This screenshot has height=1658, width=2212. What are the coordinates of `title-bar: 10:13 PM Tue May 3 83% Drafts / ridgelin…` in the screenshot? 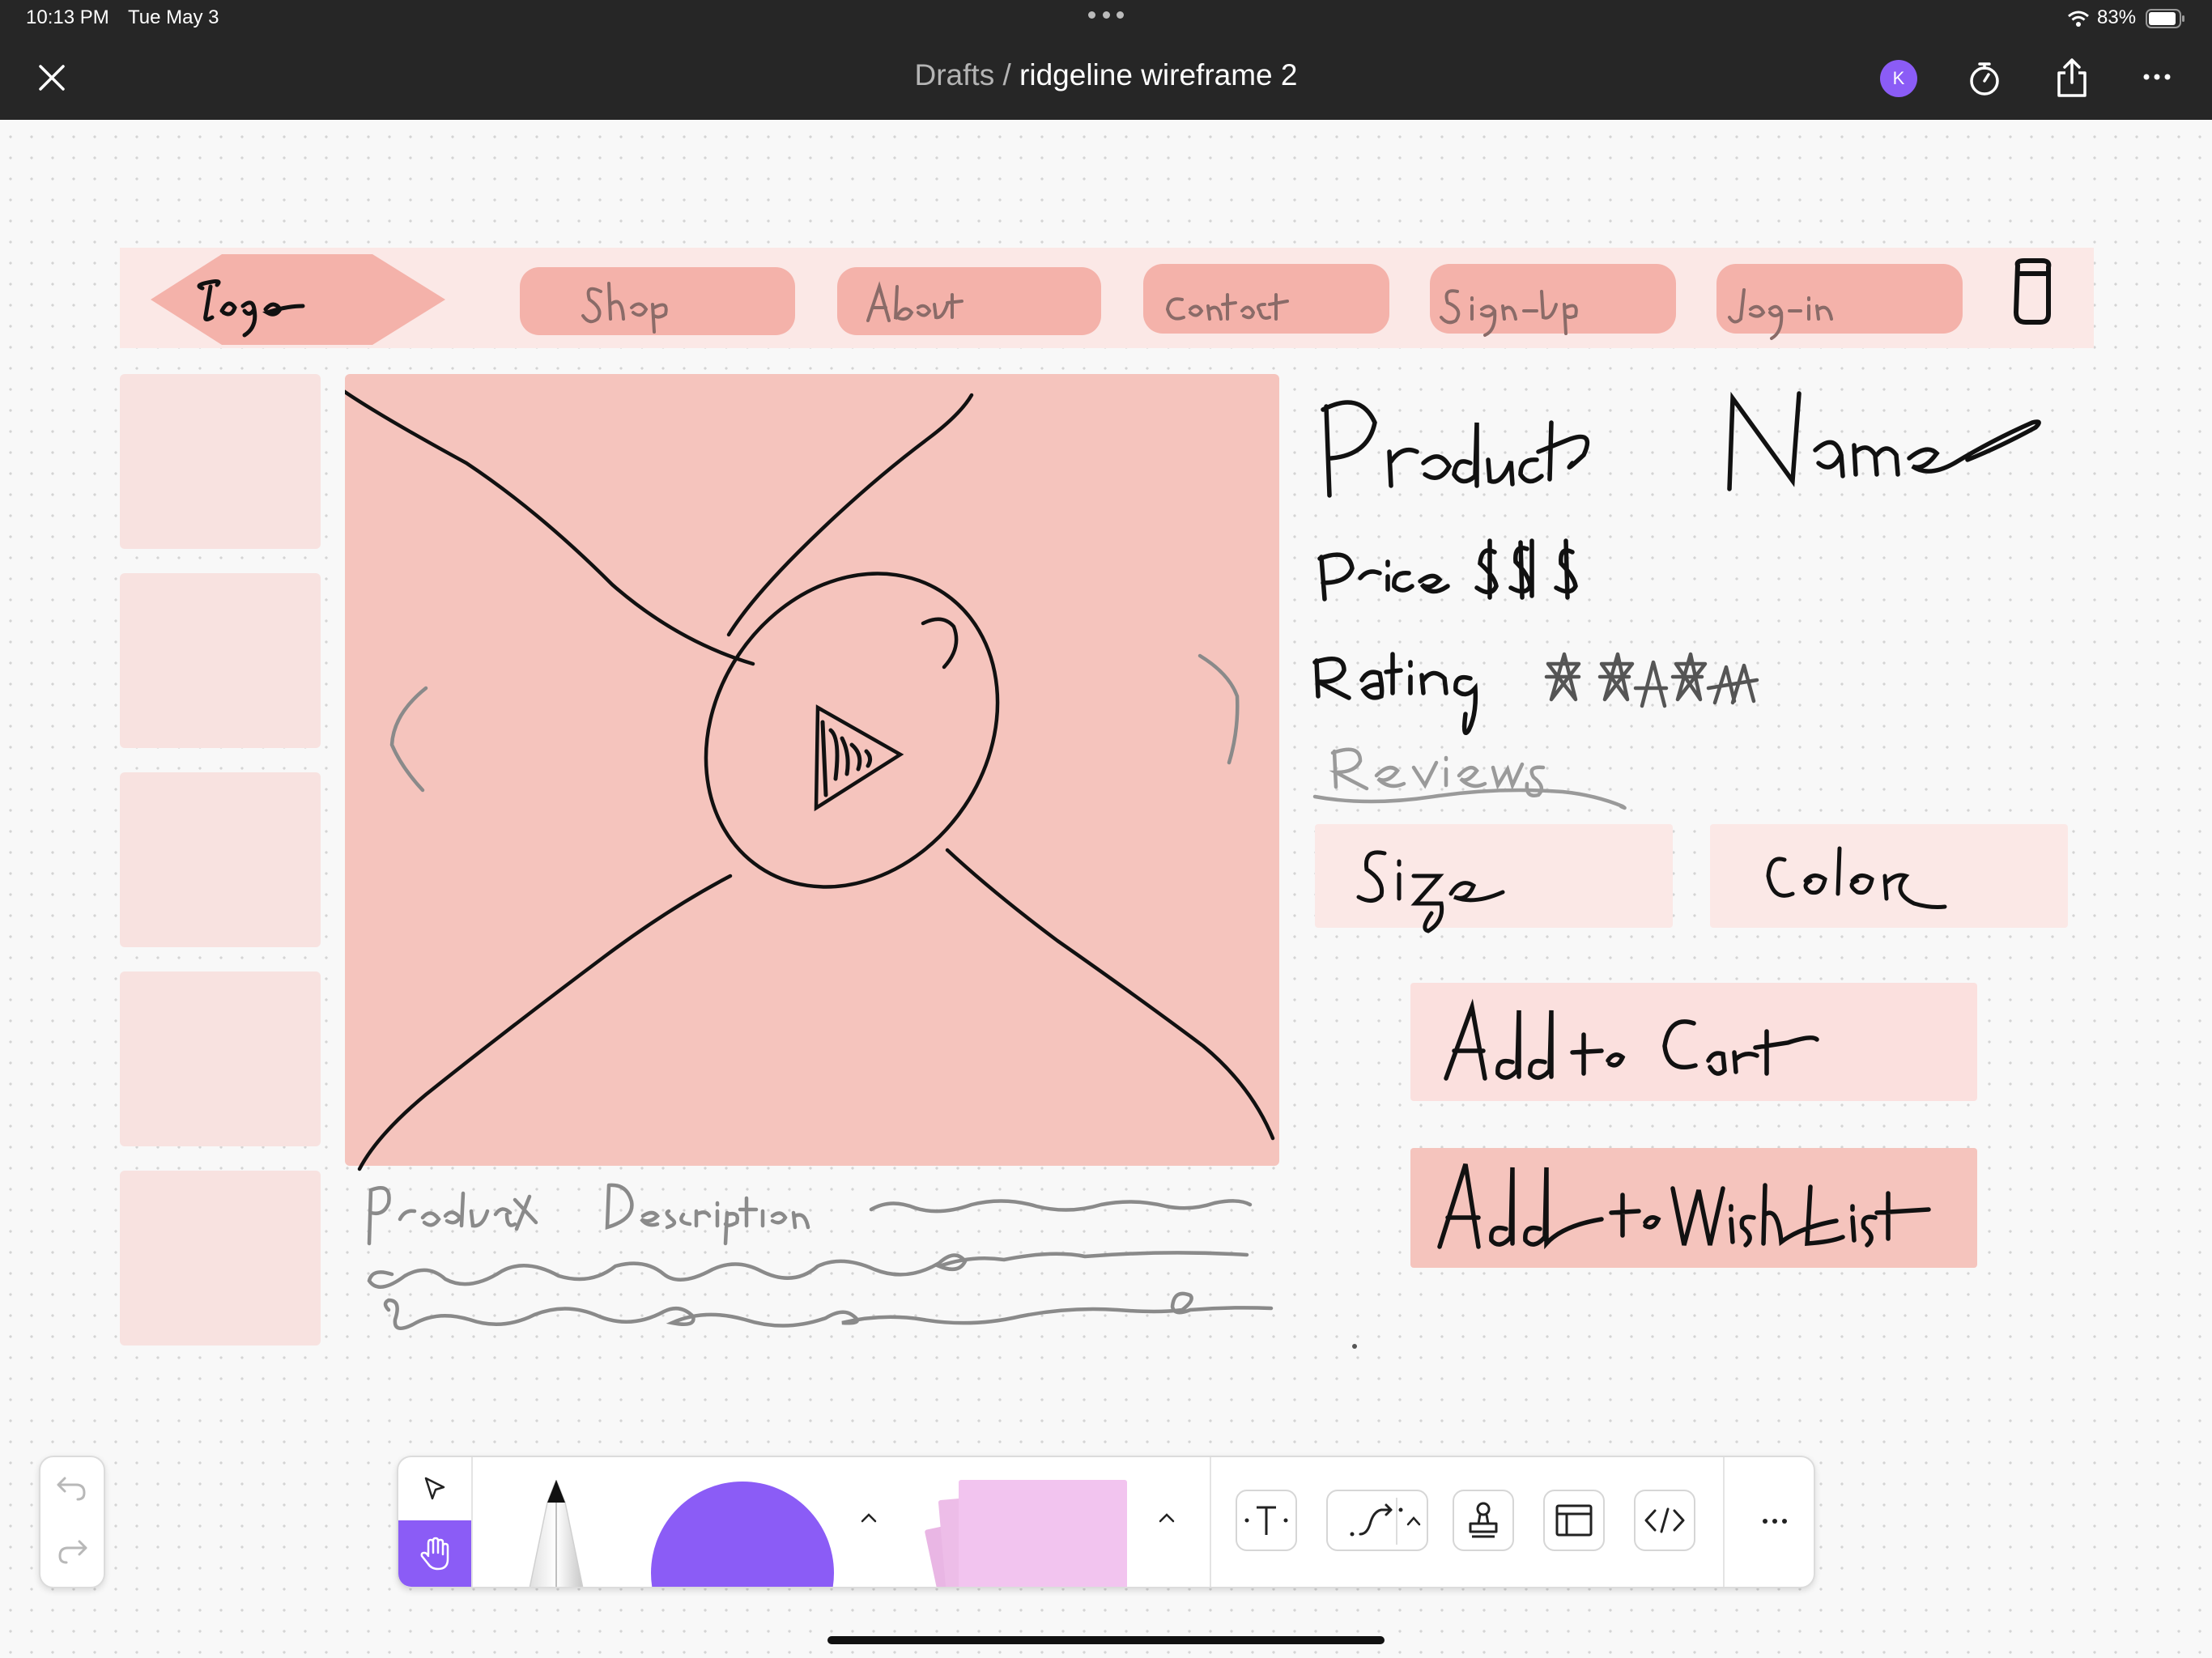 It's located at (1106, 60).